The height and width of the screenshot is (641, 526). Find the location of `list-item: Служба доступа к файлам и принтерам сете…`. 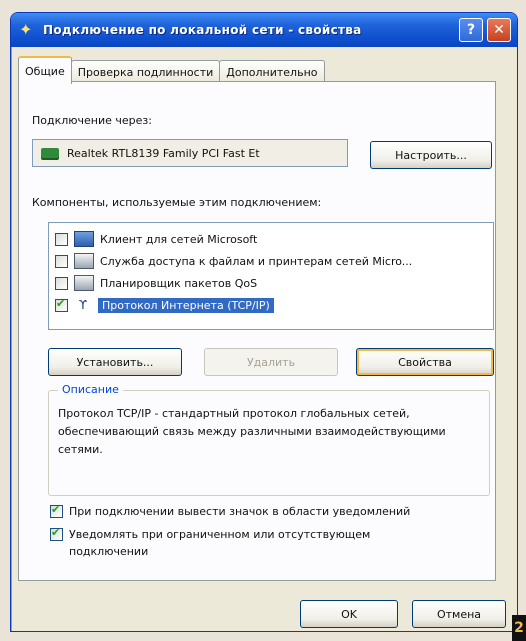

list-item: Служба доступа к файлам и принтерам сете… is located at coordinates (270, 261).